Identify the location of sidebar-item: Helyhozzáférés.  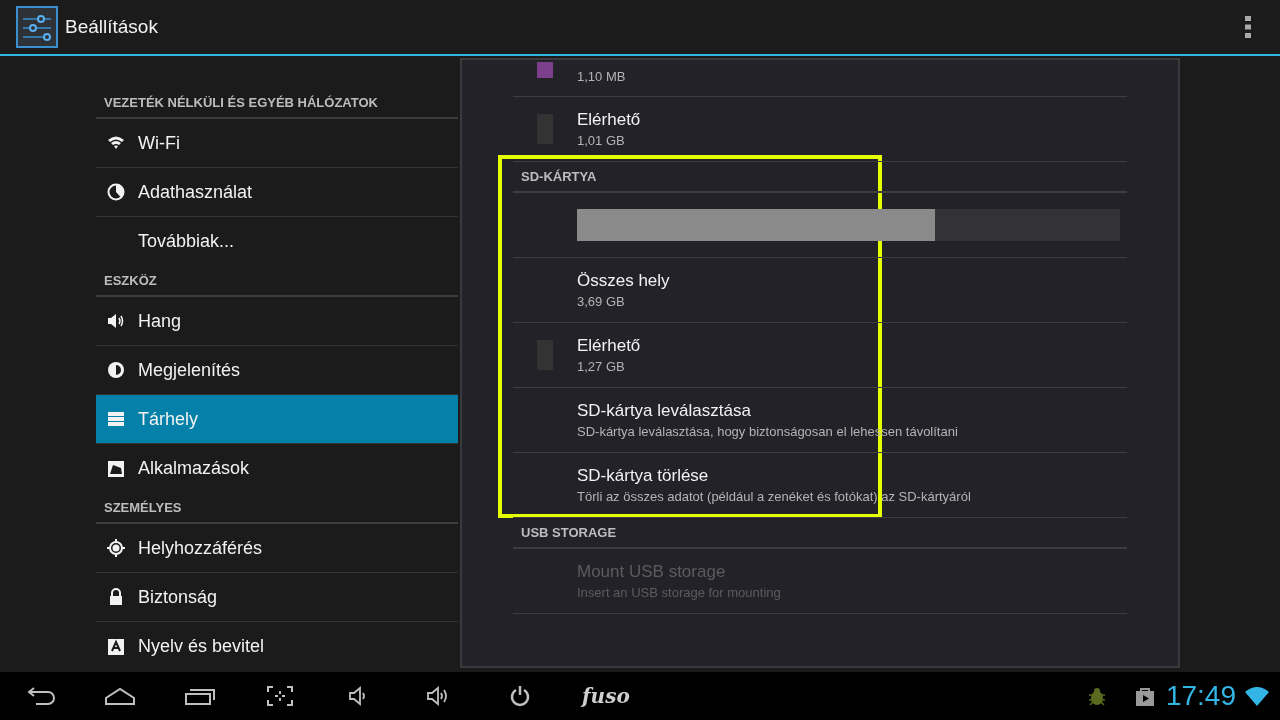
(277, 548).